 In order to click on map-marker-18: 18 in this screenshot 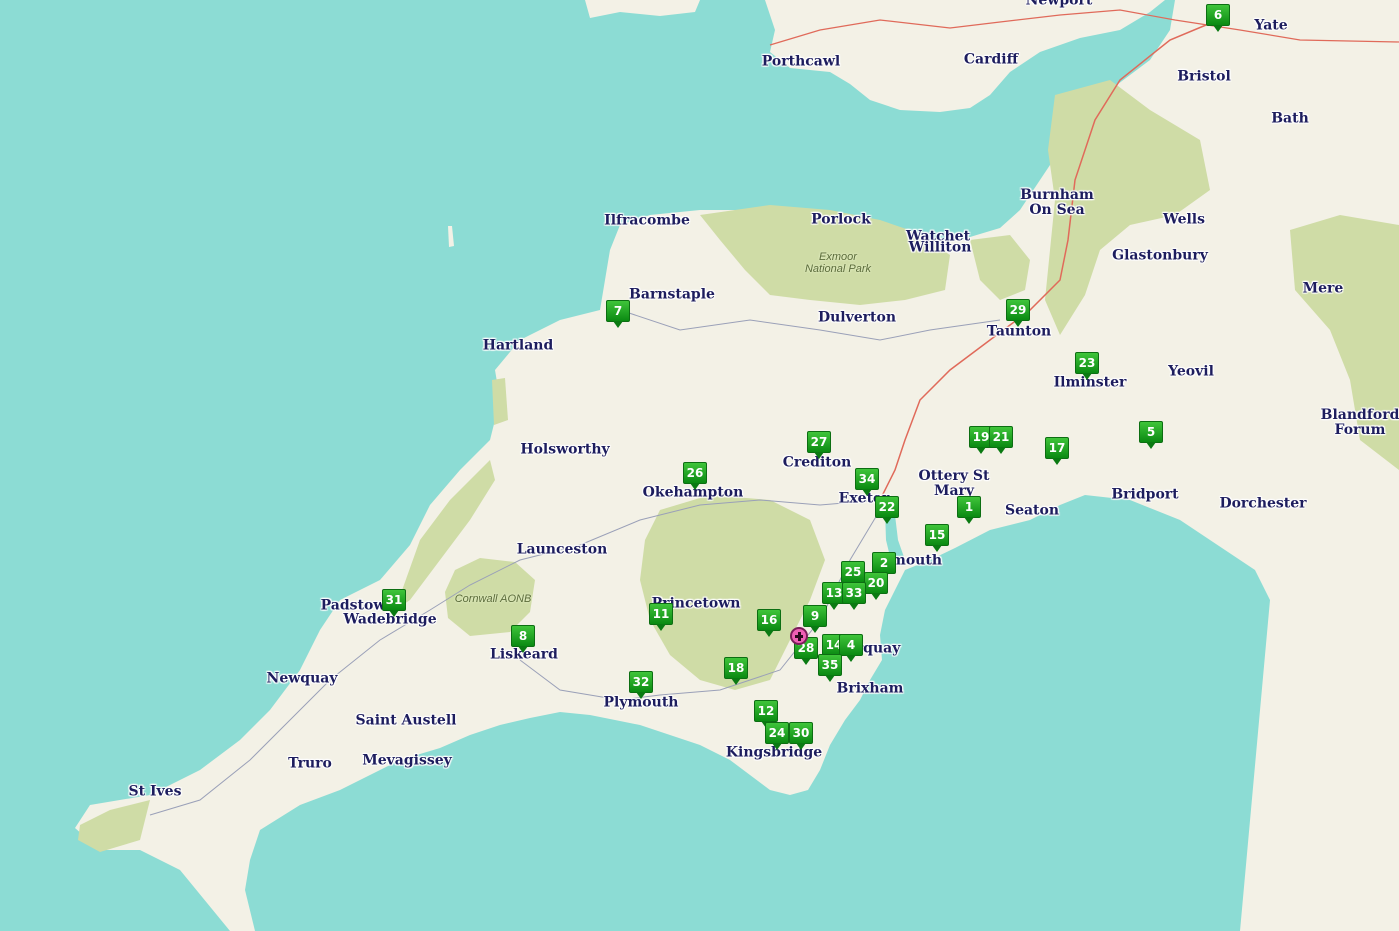, I will do `click(736, 671)`.